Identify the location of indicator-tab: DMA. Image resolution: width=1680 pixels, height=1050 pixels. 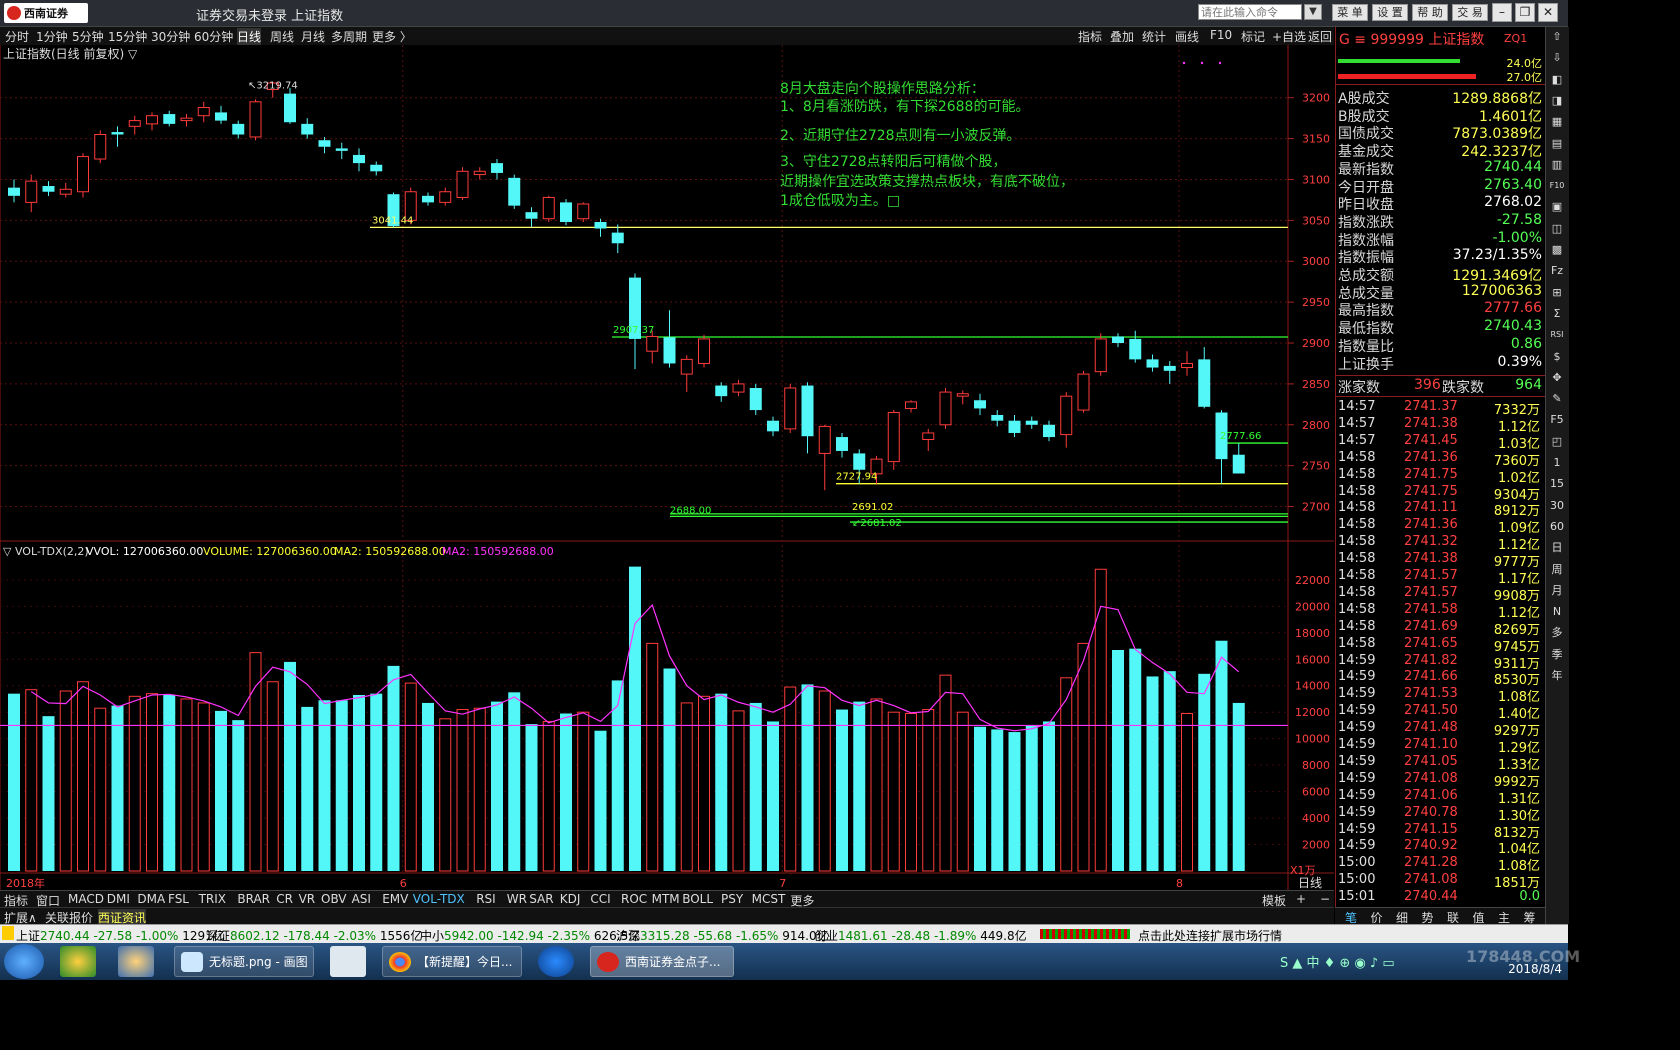
(151, 899).